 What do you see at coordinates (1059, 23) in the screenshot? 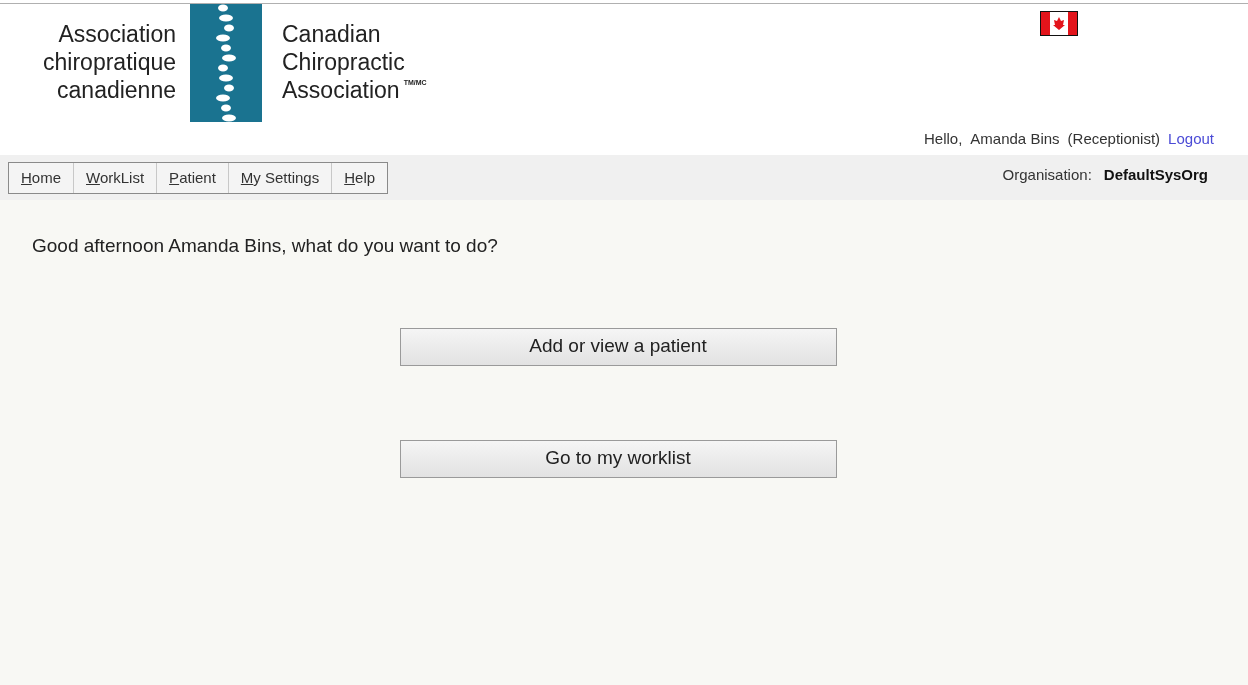
I see `canada-flag-icon` at bounding box center [1059, 23].